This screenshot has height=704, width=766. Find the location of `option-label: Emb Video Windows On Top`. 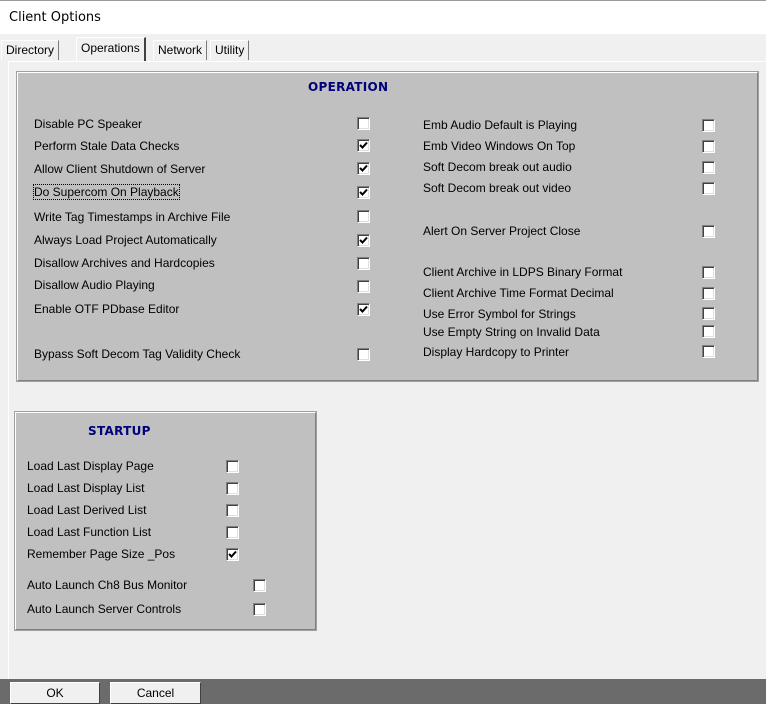

option-label: Emb Video Windows On Top is located at coordinates (499, 146).